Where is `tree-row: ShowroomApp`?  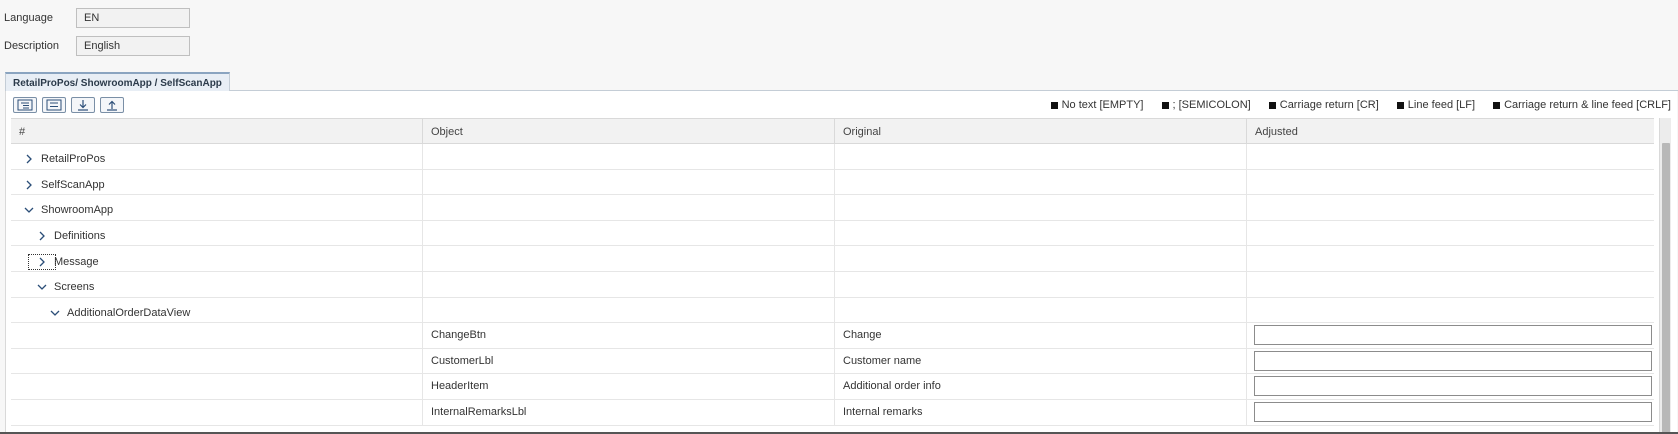 tree-row: ShowroomApp is located at coordinates (832, 208).